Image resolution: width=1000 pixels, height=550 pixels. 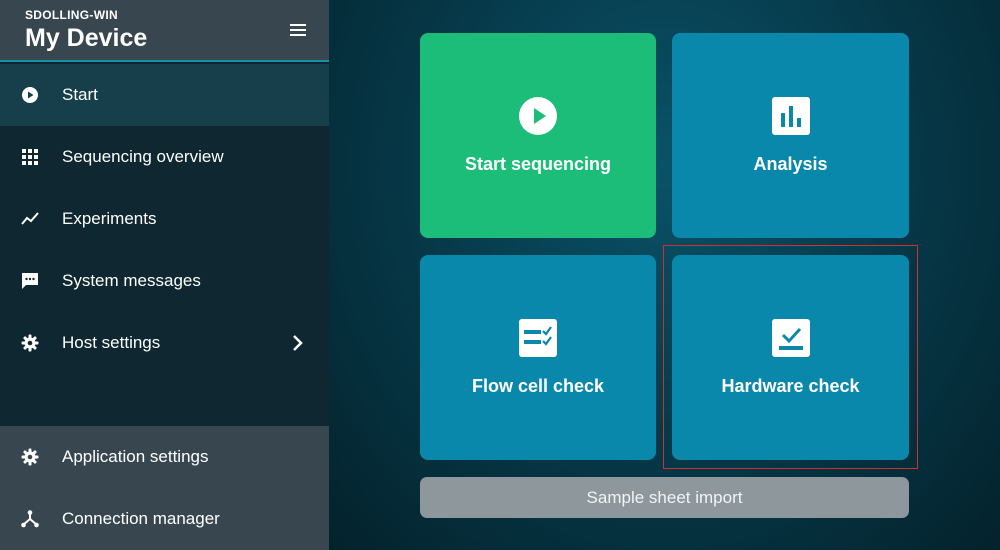 I want to click on sidebar-item-connection-manager: Connection manager, so click(x=164, y=519).